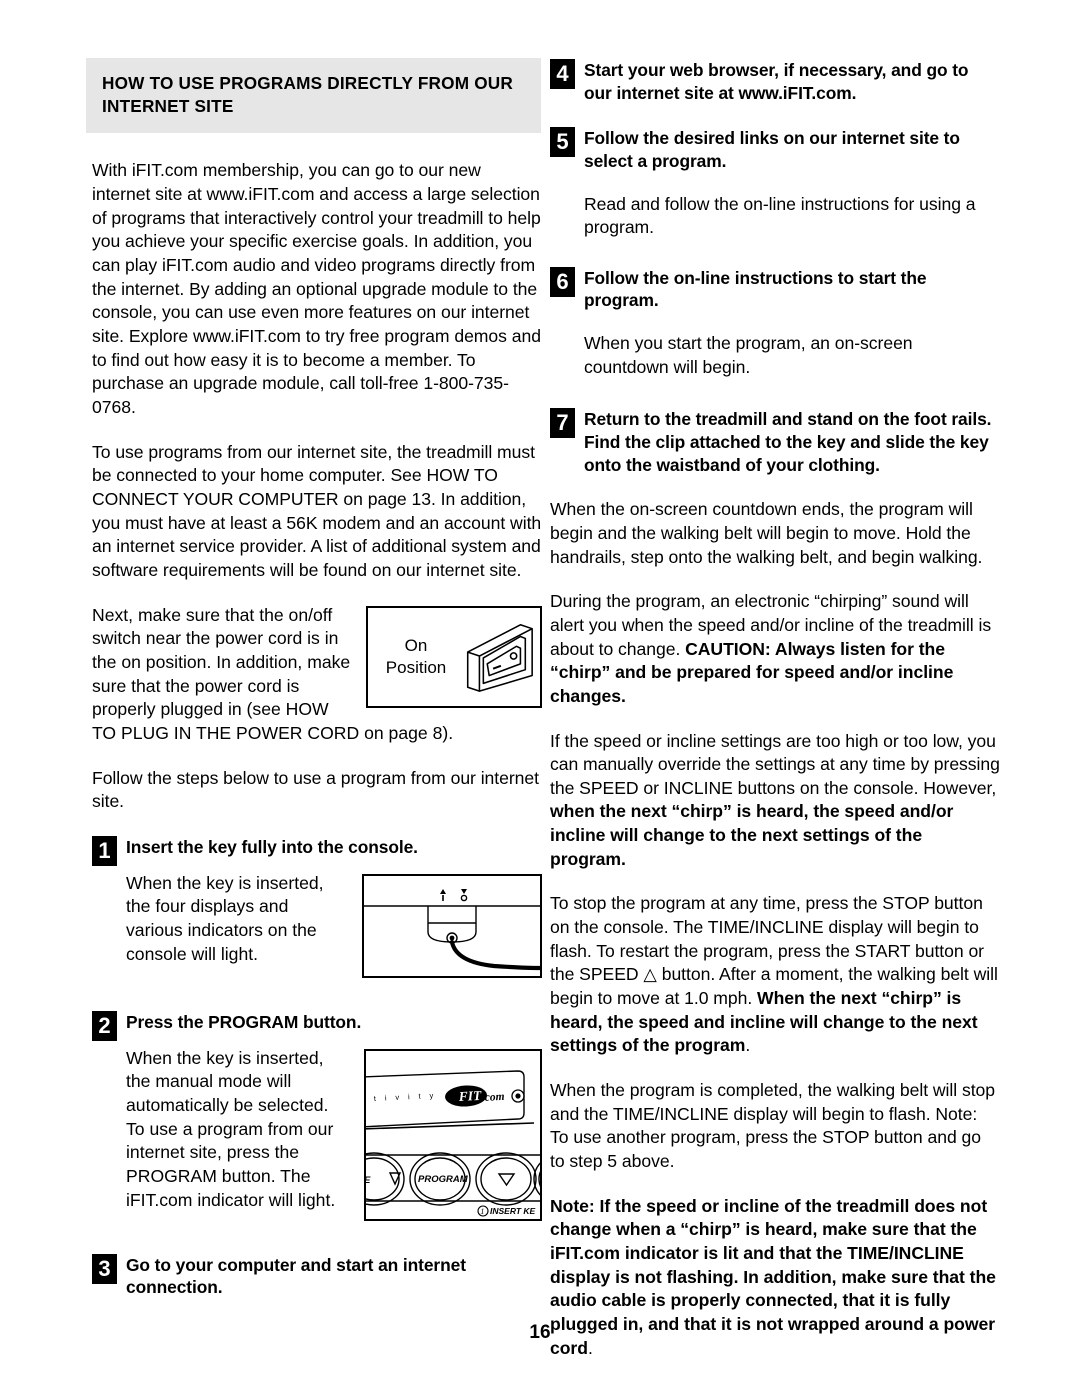  What do you see at coordinates (452, 929) in the screenshot?
I see `console-key-illustration-icon` at bounding box center [452, 929].